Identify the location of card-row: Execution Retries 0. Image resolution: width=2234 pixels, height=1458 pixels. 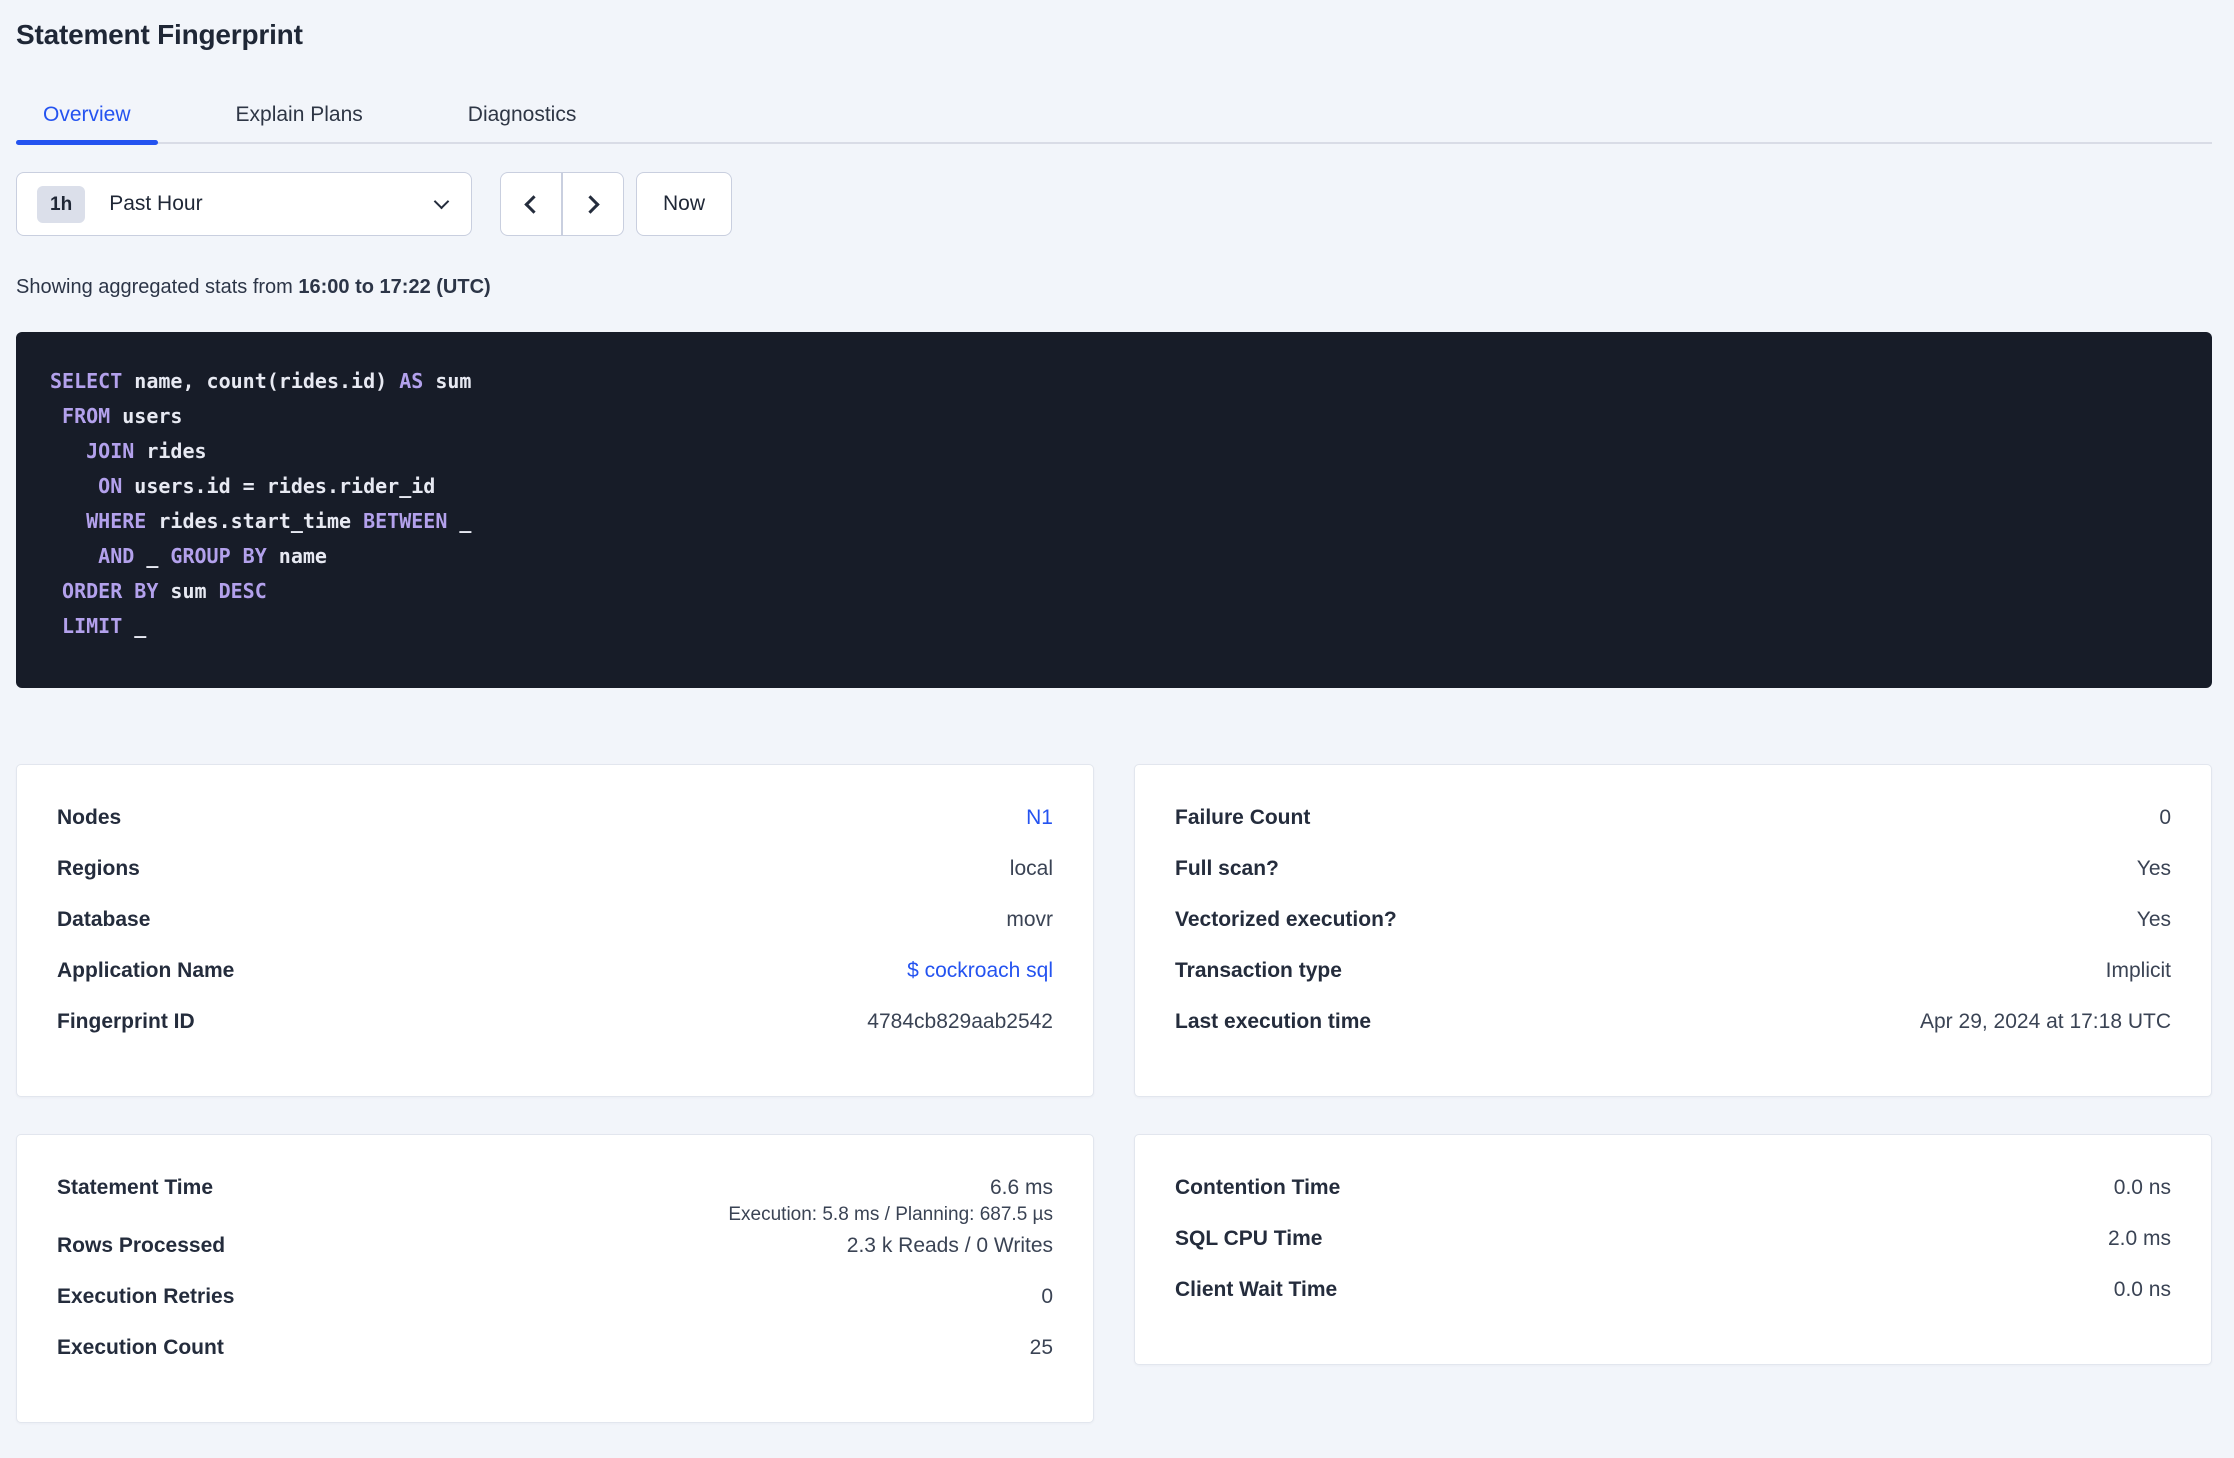
(555, 1307).